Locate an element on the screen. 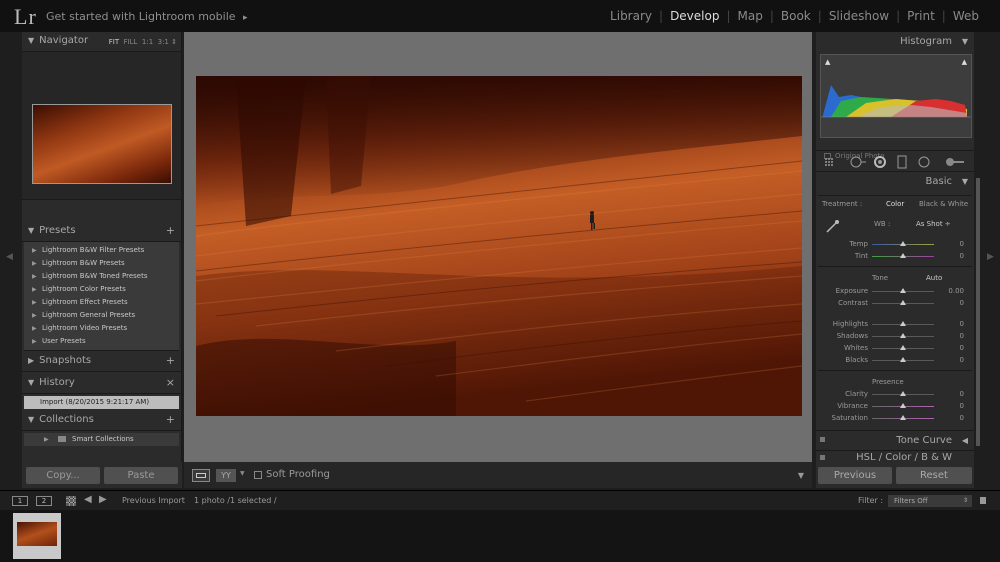 This screenshot has height=562, width=1000. clarity-knob is located at coordinates (903, 393).